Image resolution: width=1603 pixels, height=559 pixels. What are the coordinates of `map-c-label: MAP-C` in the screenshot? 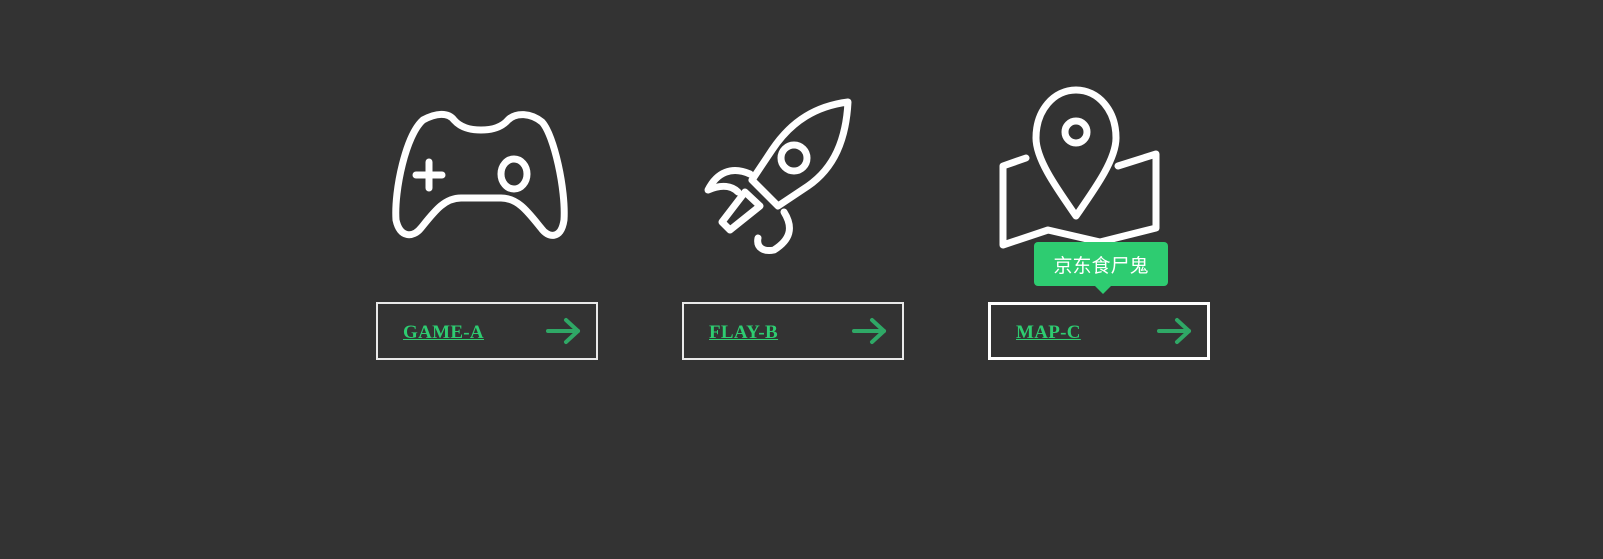 It's located at (1048, 332).